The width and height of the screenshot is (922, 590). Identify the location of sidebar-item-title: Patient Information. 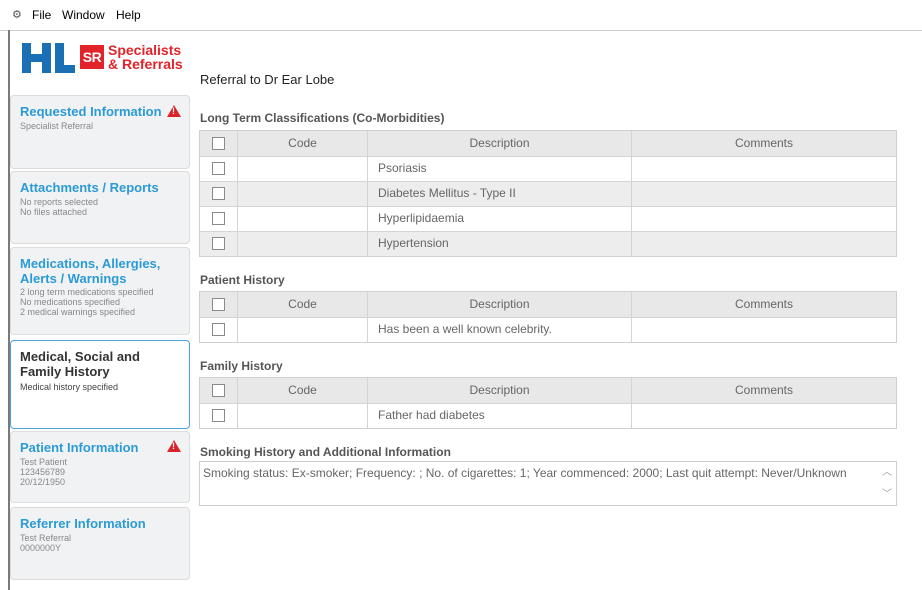
(79, 447).